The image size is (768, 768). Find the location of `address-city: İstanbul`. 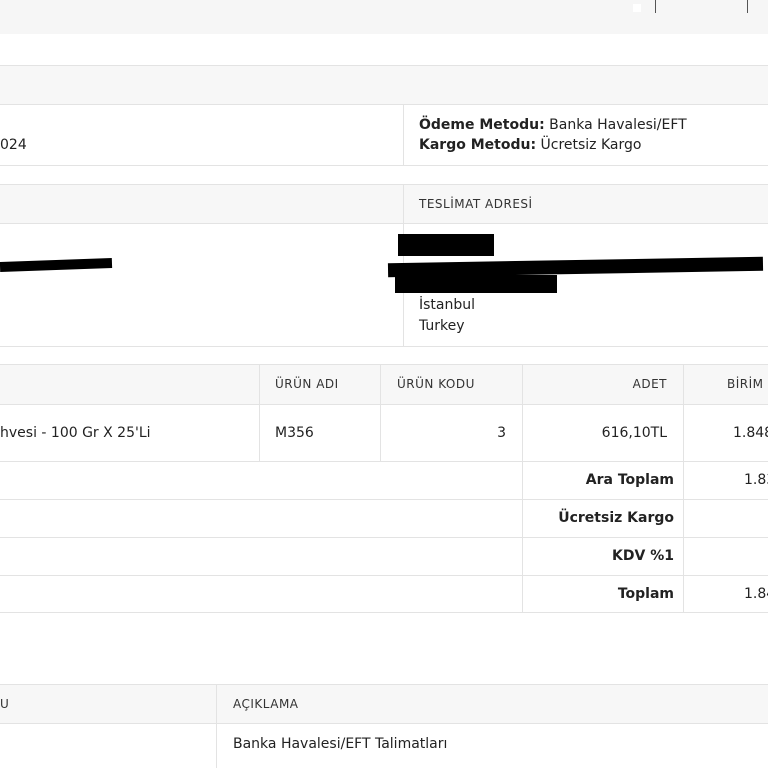

address-city: İstanbul is located at coordinates (447, 305).